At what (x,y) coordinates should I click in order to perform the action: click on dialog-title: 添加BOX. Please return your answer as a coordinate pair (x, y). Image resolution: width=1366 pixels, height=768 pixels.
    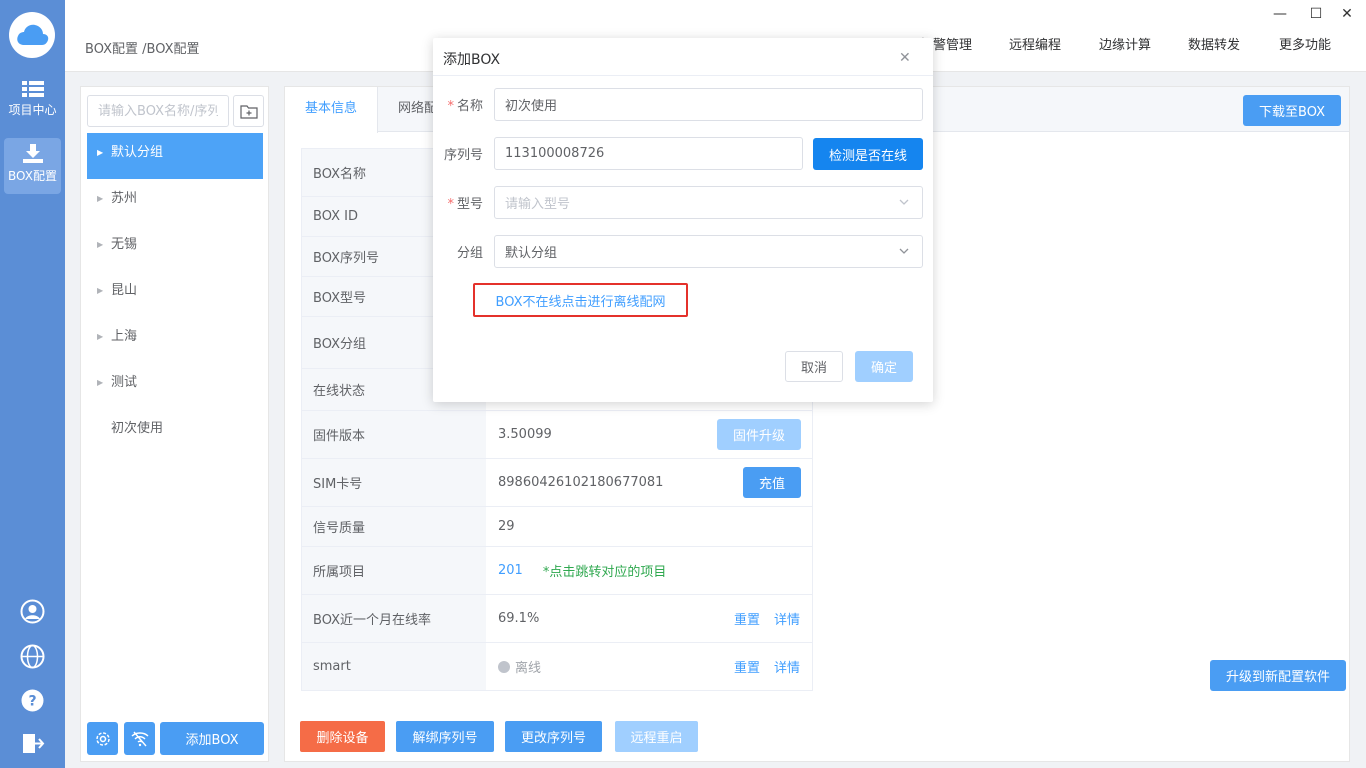
    Looking at the image, I should click on (472, 60).